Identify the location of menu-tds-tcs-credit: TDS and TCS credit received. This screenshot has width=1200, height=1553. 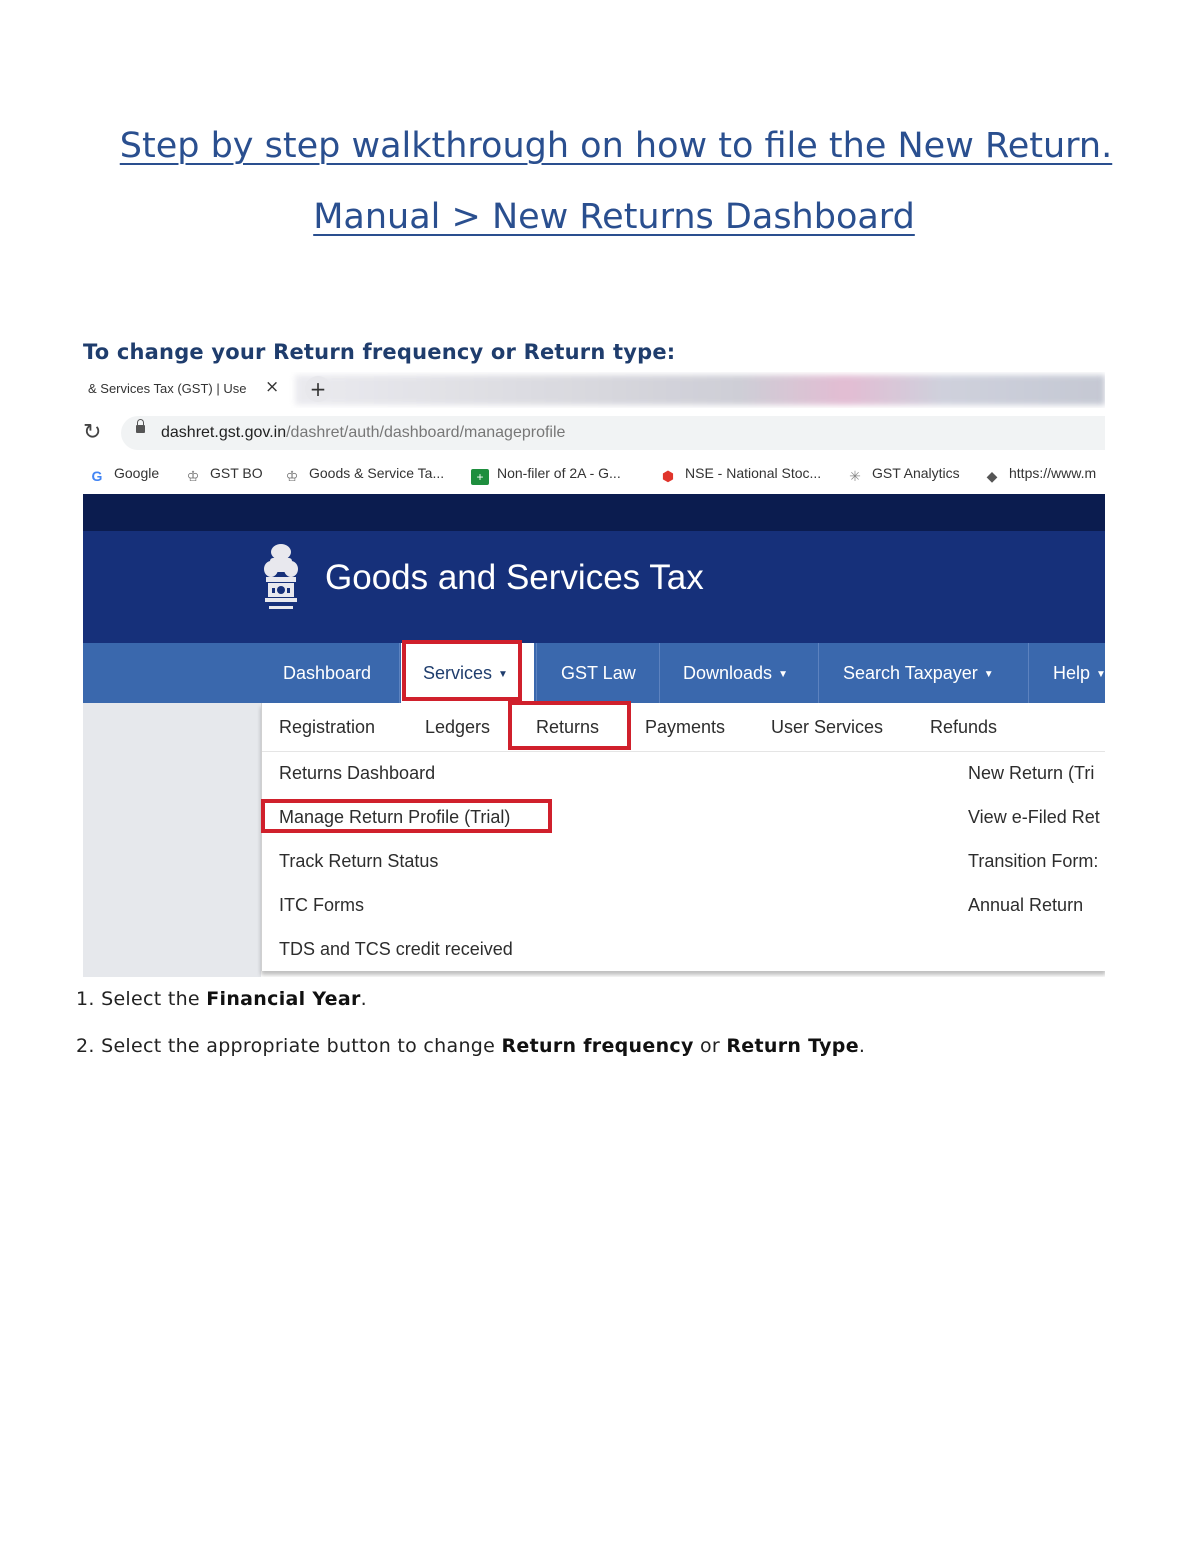
(396, 949).